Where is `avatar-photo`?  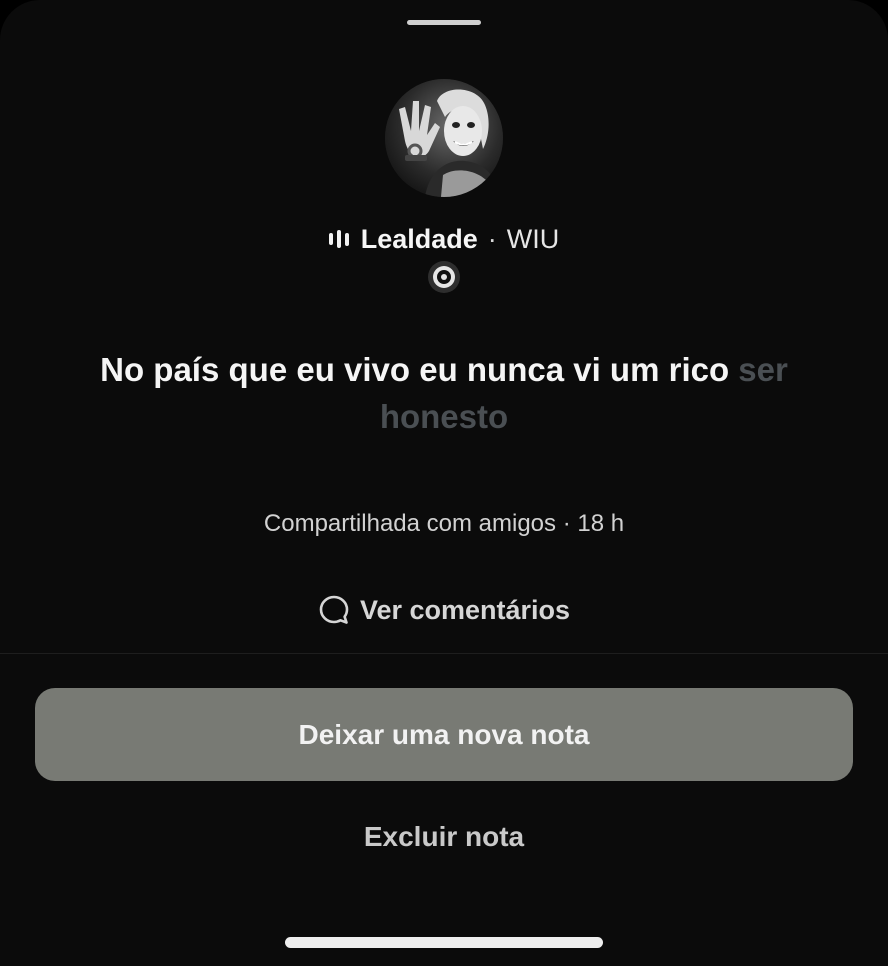
avatar-photo is located at coordinates (444, 138).